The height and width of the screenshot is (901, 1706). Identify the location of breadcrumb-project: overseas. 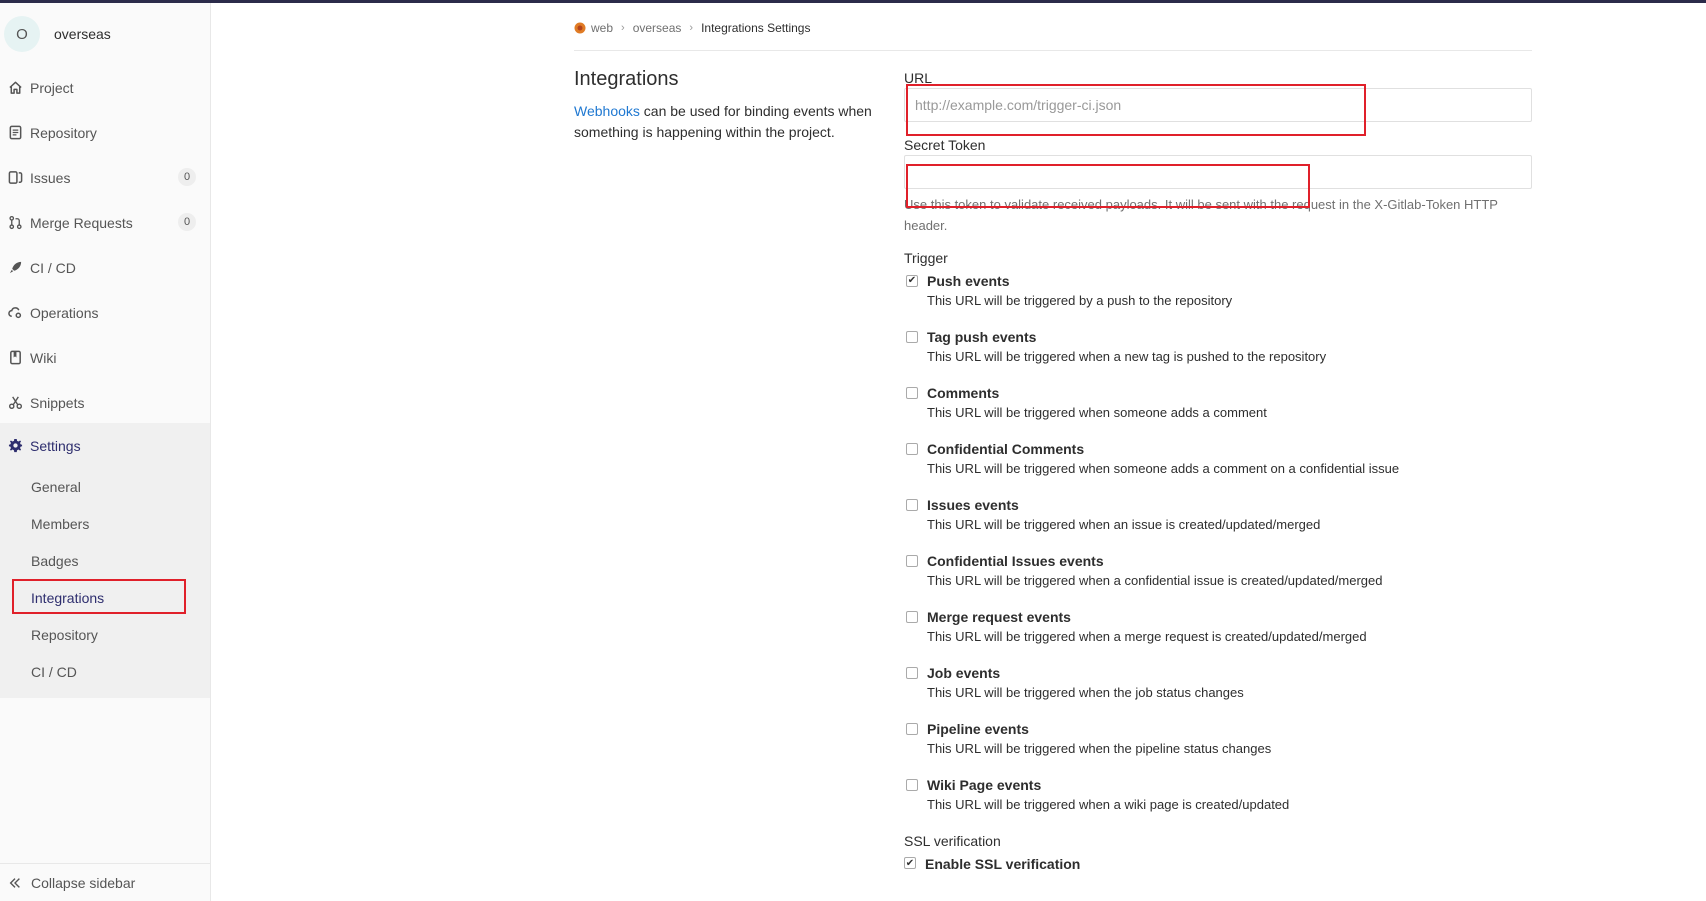
(657, 28).